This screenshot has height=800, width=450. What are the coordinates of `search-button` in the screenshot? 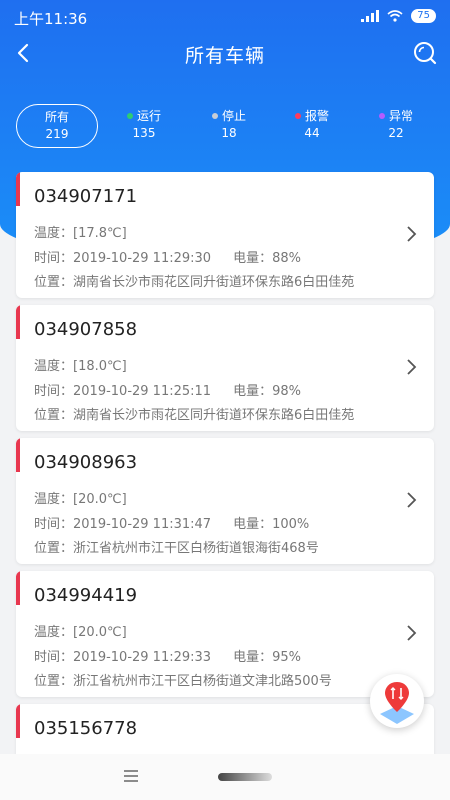 It's located at (425, 53).